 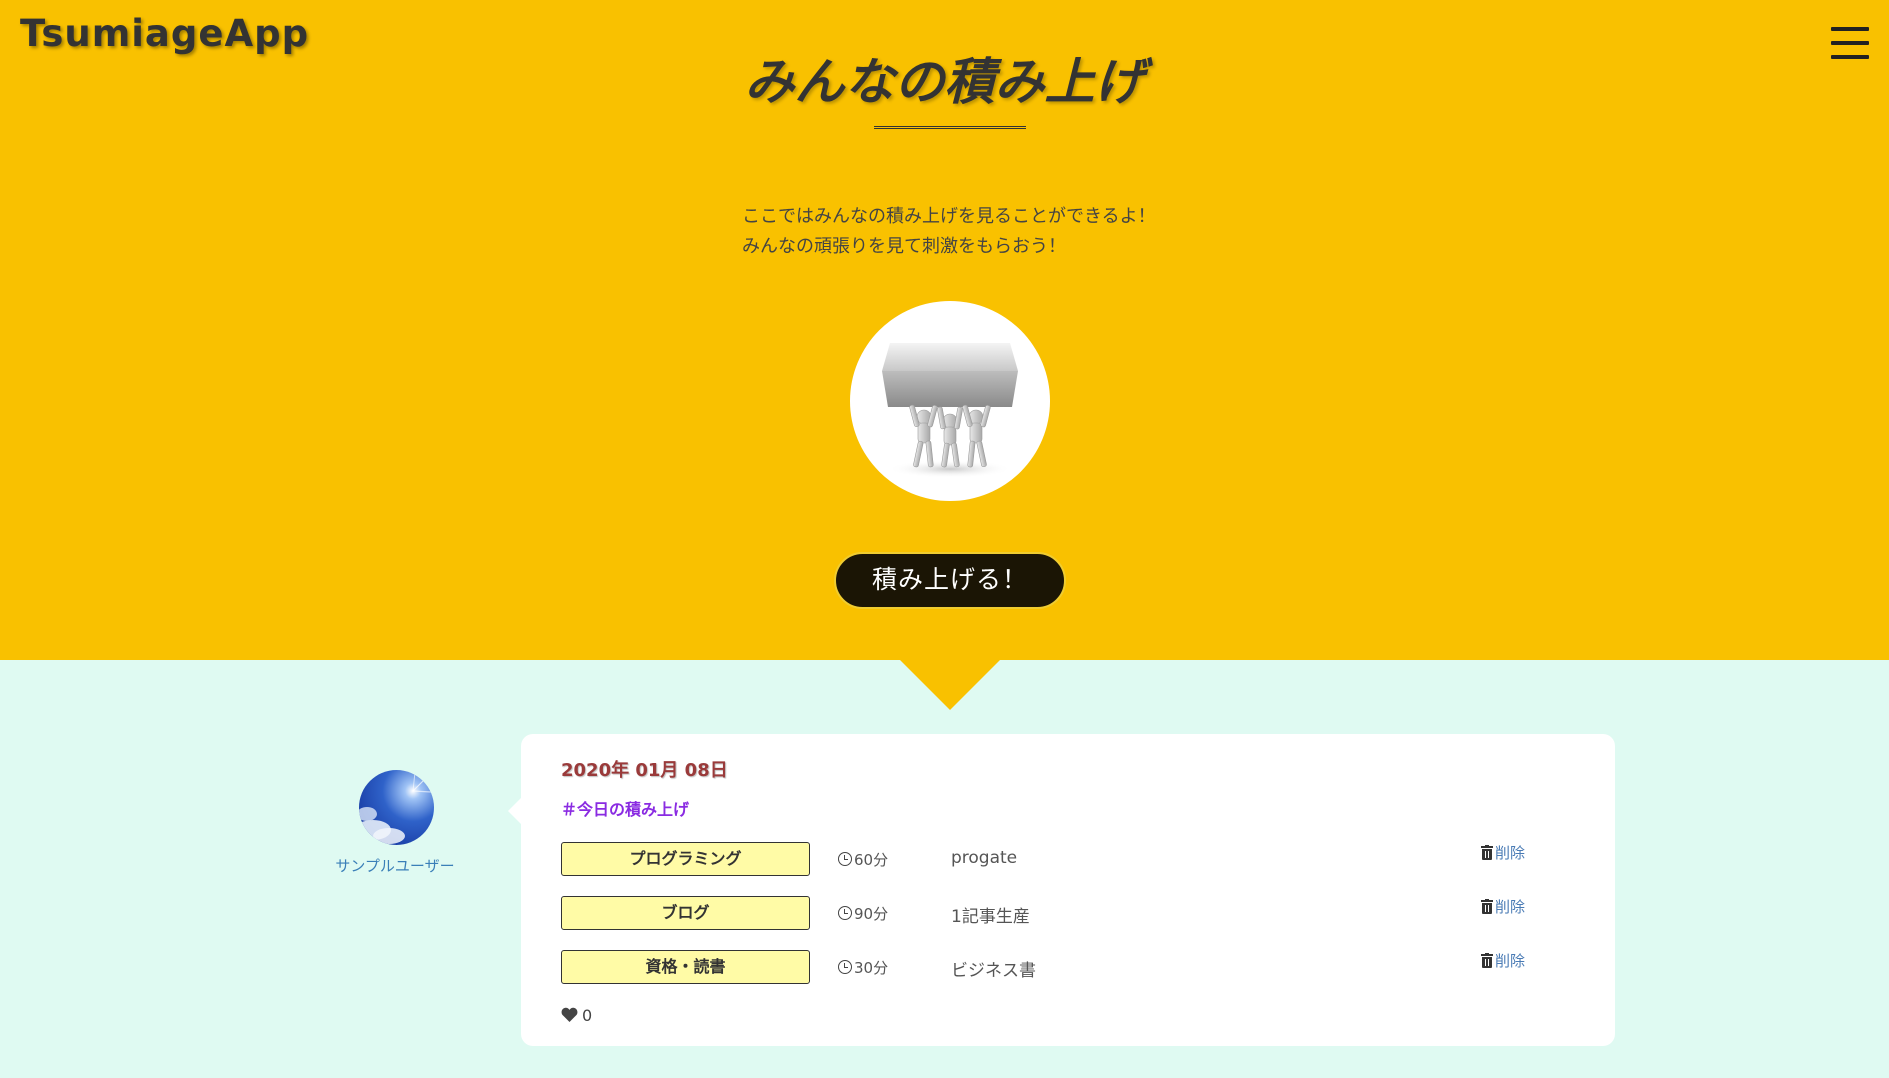 I want to click on title-underline, so click(x=950, y=127).